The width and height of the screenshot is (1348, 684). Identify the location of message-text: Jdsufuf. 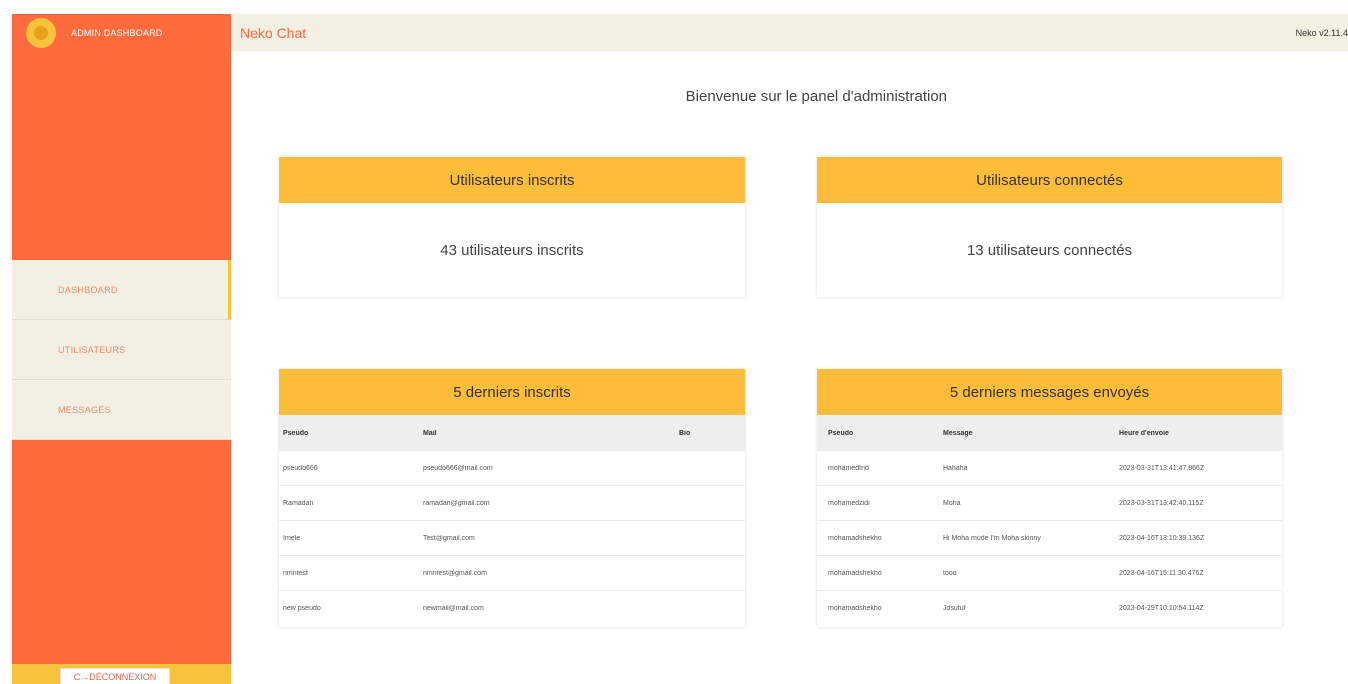
(954, 608).